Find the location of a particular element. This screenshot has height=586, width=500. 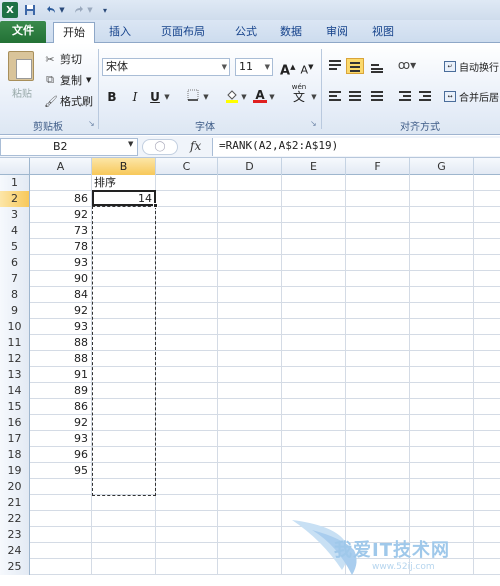

row-header: 7 is located at coordinates (15, 279).